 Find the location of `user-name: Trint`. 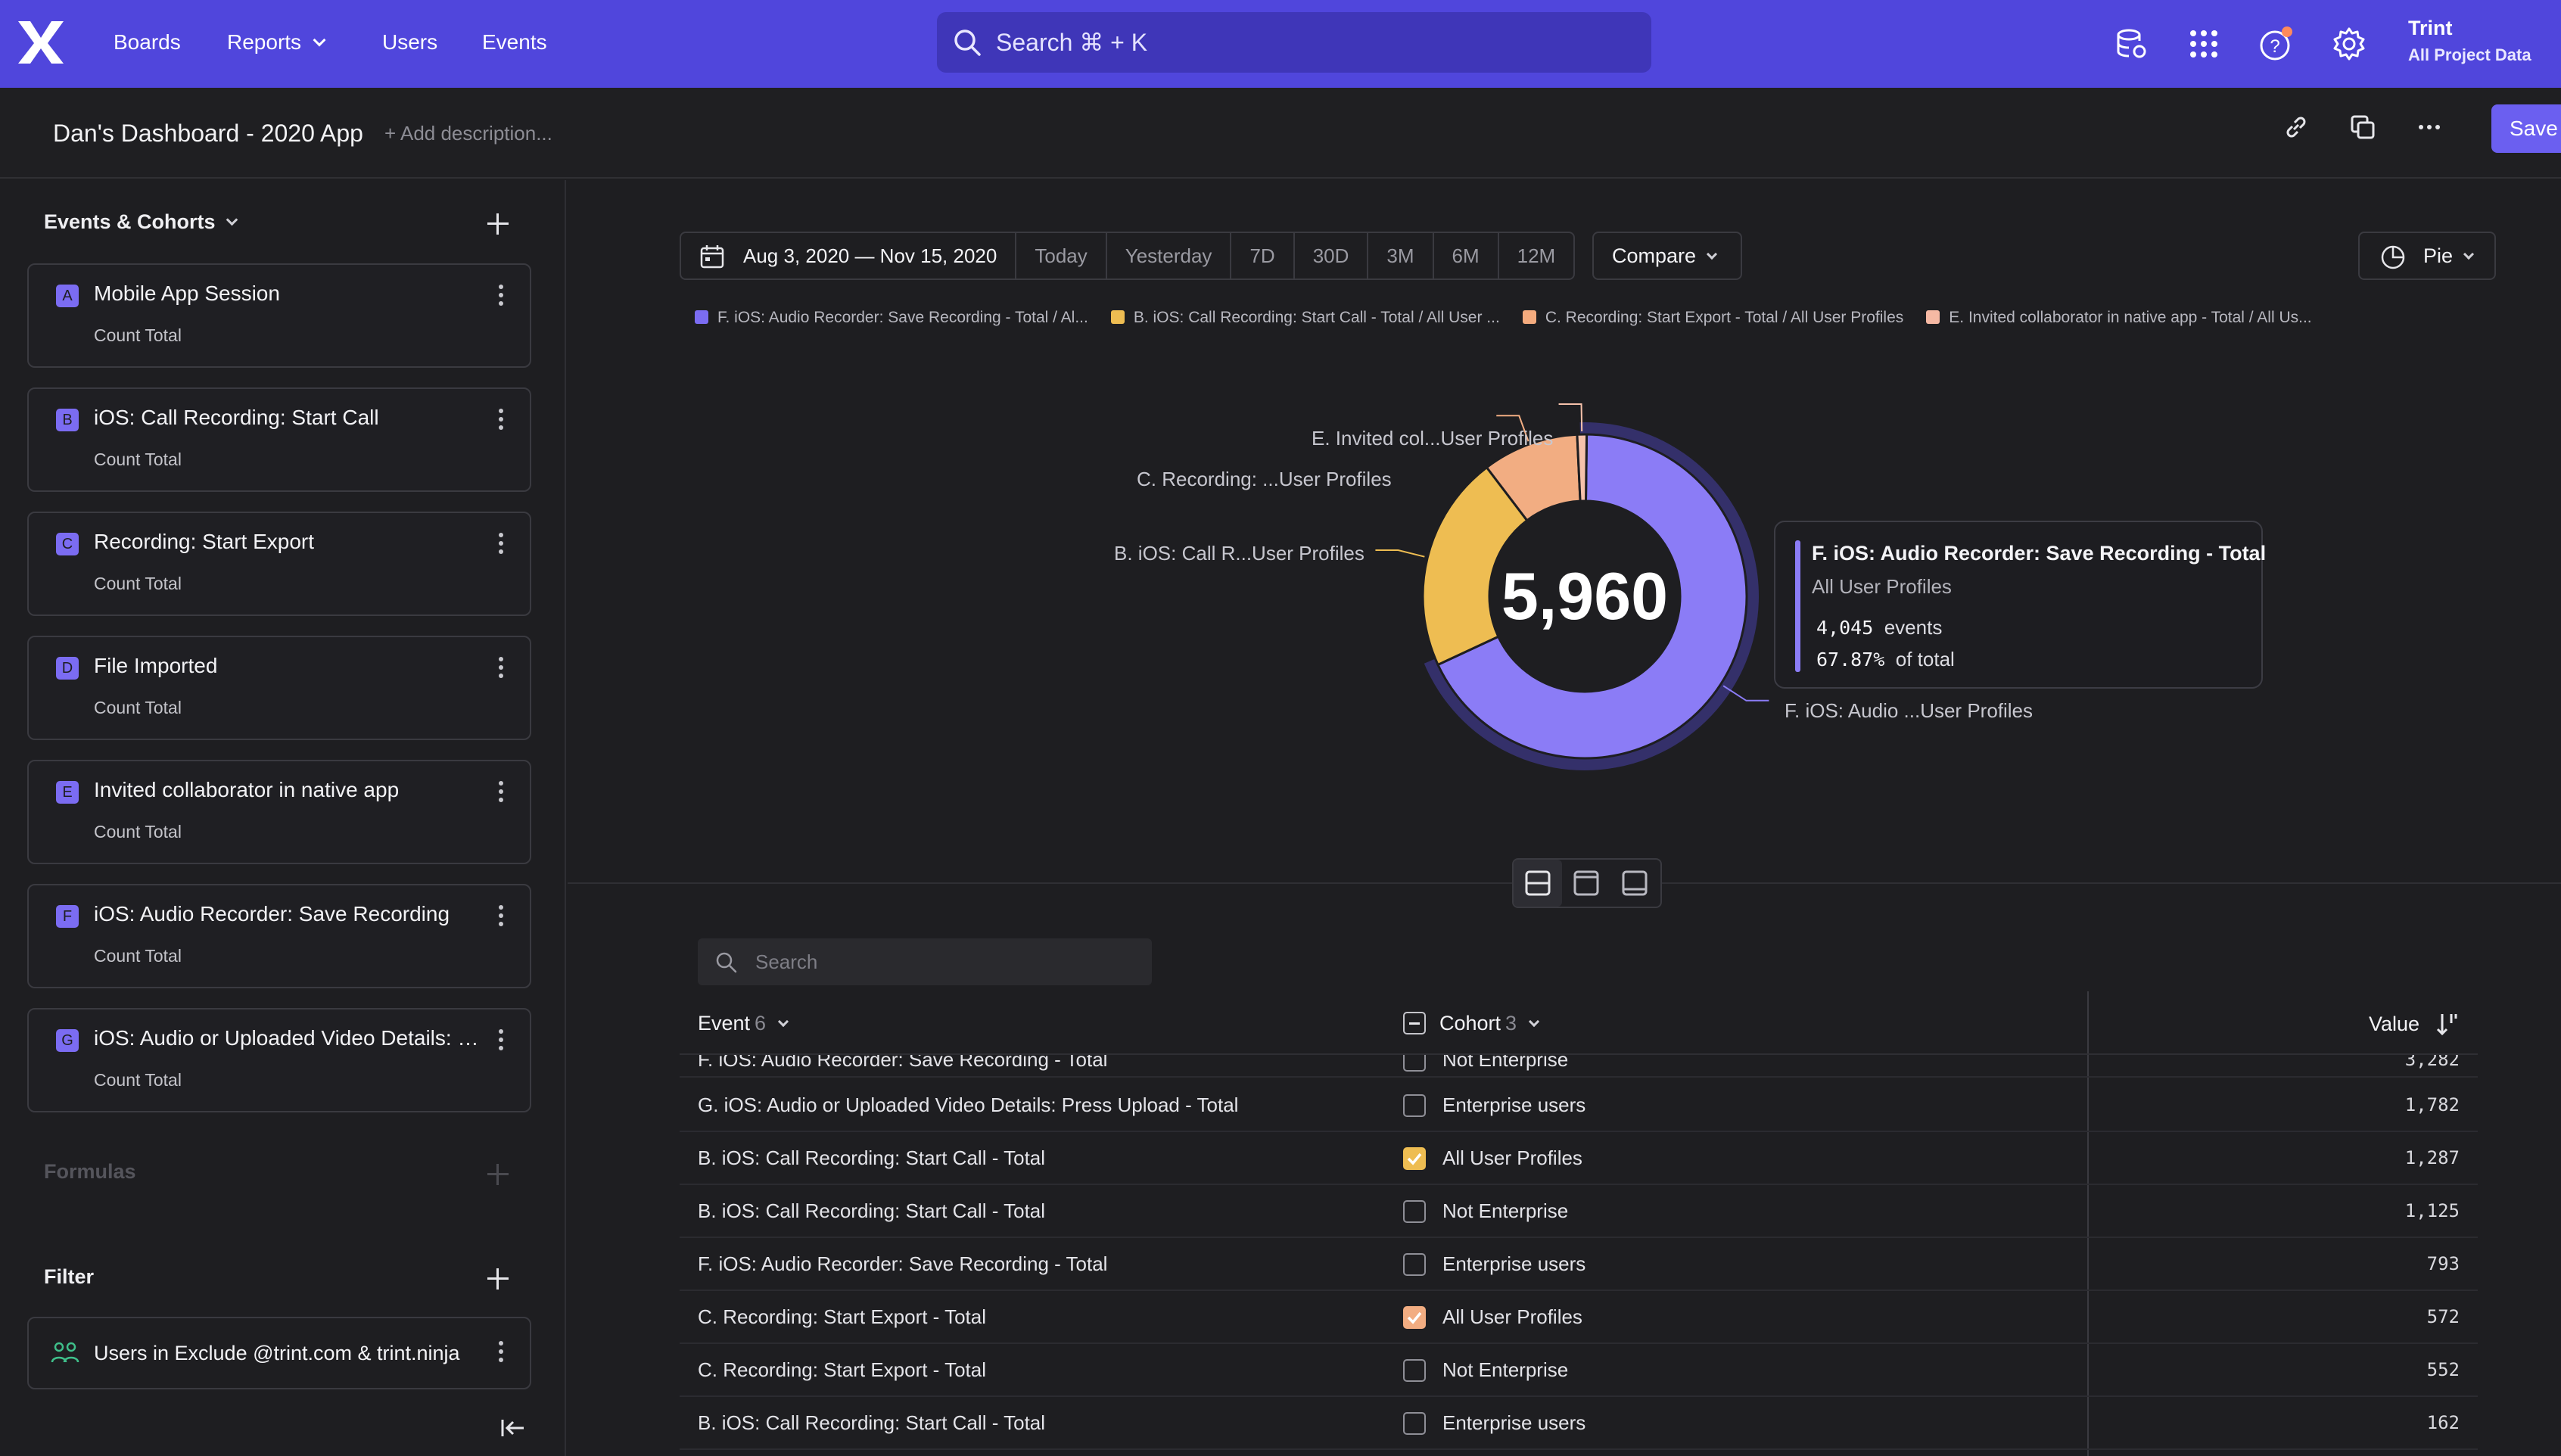

user-name: Trint is located at coordinates (2430, 28).